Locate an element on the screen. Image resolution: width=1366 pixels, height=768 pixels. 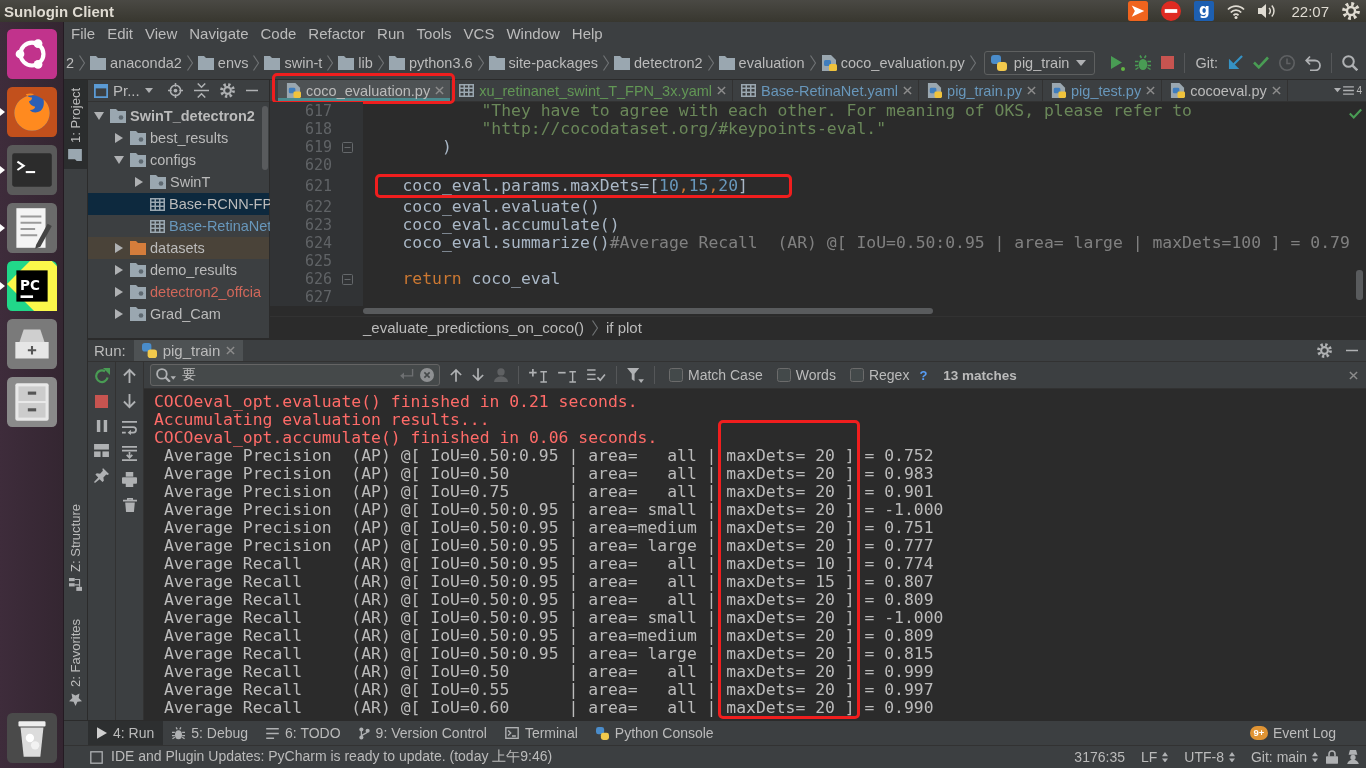
tree-item: Grad_Cam is located at coordinates (178, 314).